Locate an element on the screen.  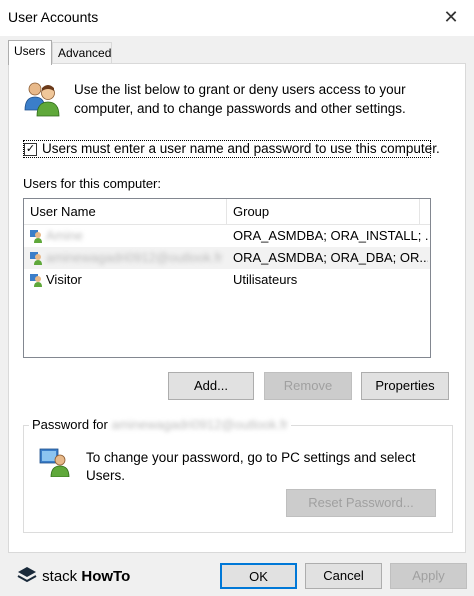
table-row: Visitor Utilisateurs is located at coordinates (227, 280).